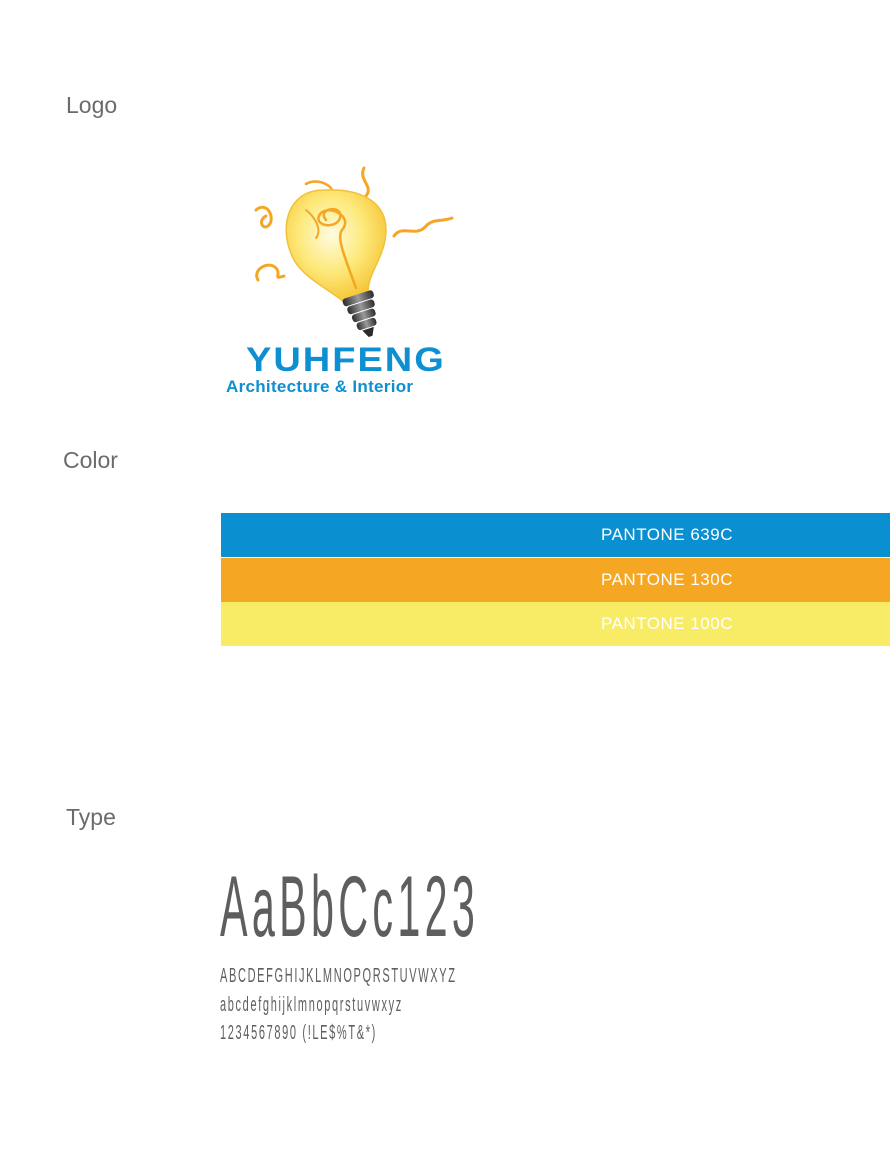 The height and width of the screenshot is (1163, 890). What do you see at coordinates (350, 907) in the screenshot?
I see `type-specimen: AaBbCc123` at bounding box center [350, 907].